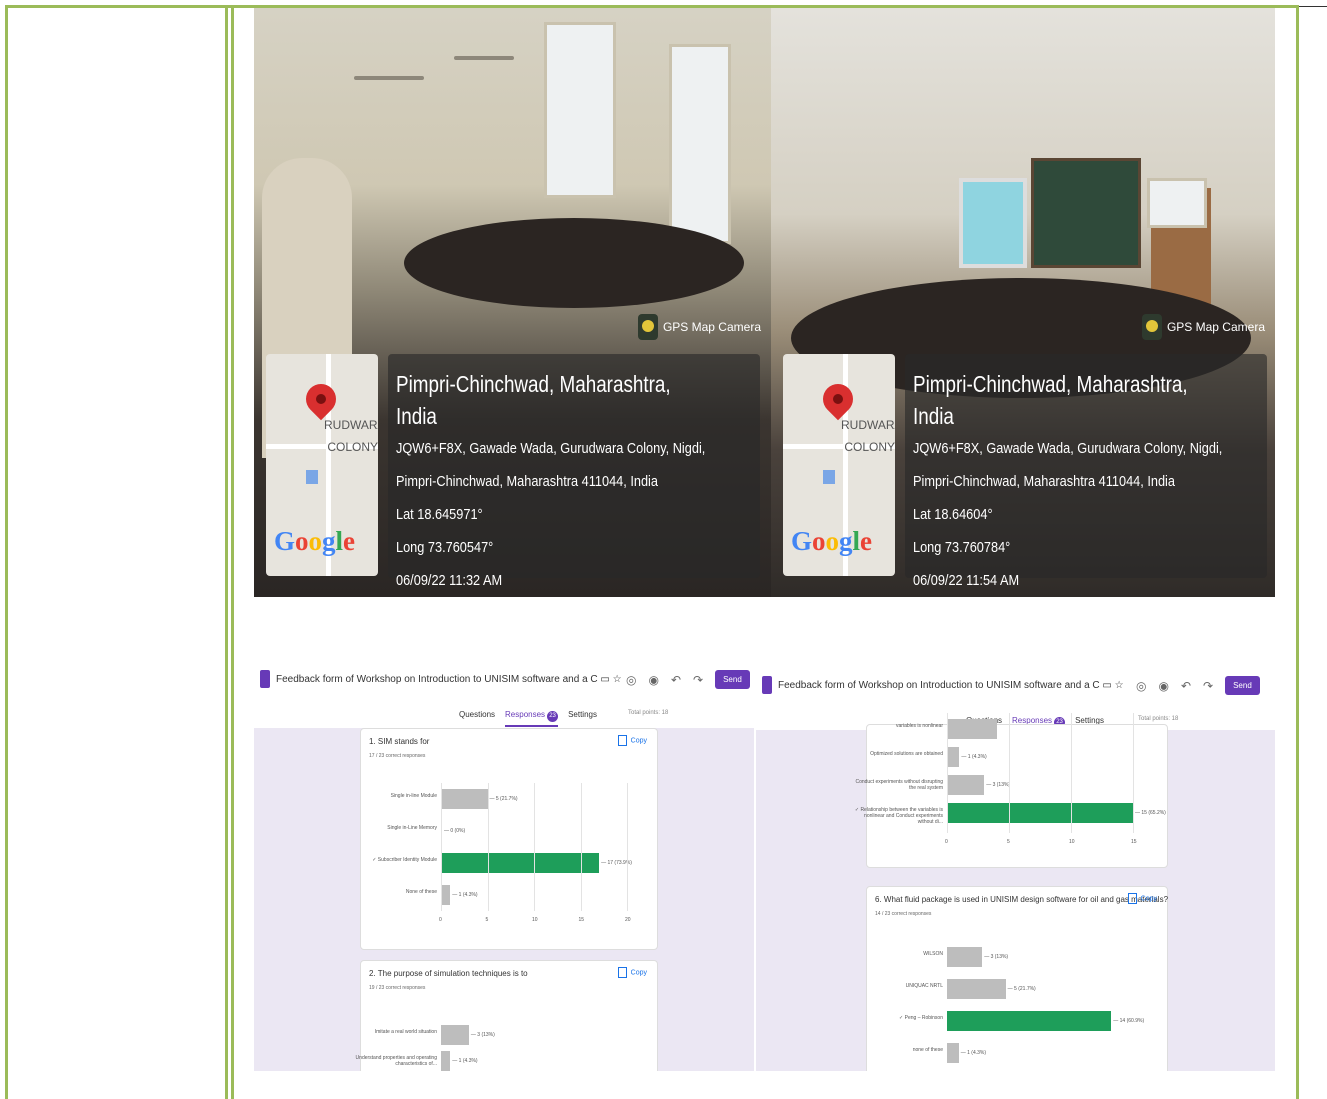 This screenshot has width=1327, height=1099. Describe the element at coordinates (405, 1032) in the screenshot. I see `bar-label: Imitate a real world situation` at that location.